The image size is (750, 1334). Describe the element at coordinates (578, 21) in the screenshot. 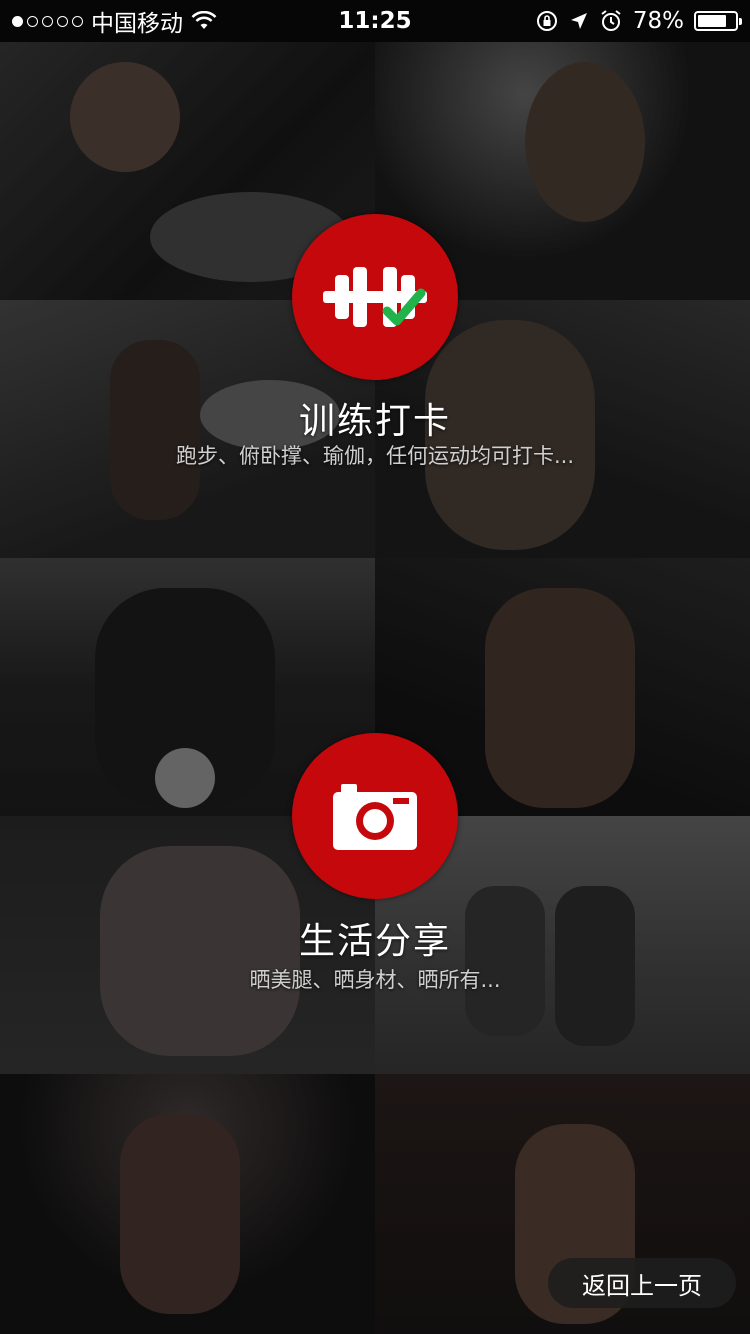

I see `location-icon` at that location.